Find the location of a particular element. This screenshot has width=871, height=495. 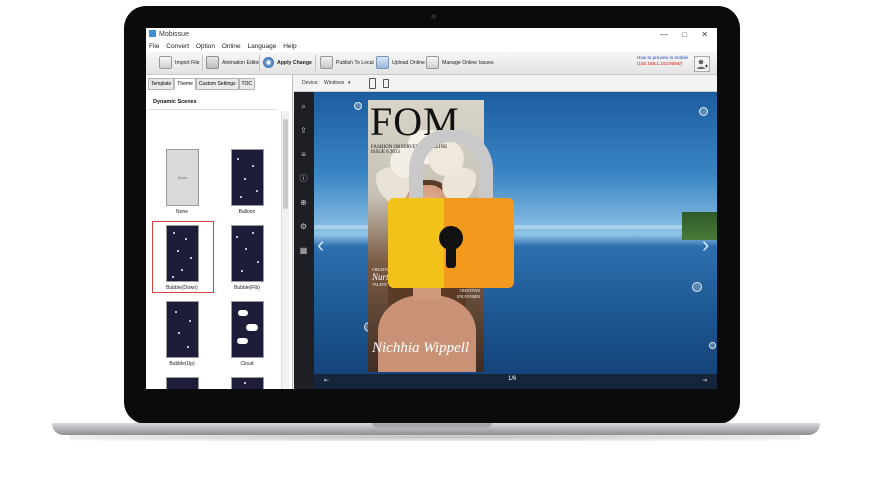

scene-label: Bubble(Flb) is located at coordinates (247, 288).